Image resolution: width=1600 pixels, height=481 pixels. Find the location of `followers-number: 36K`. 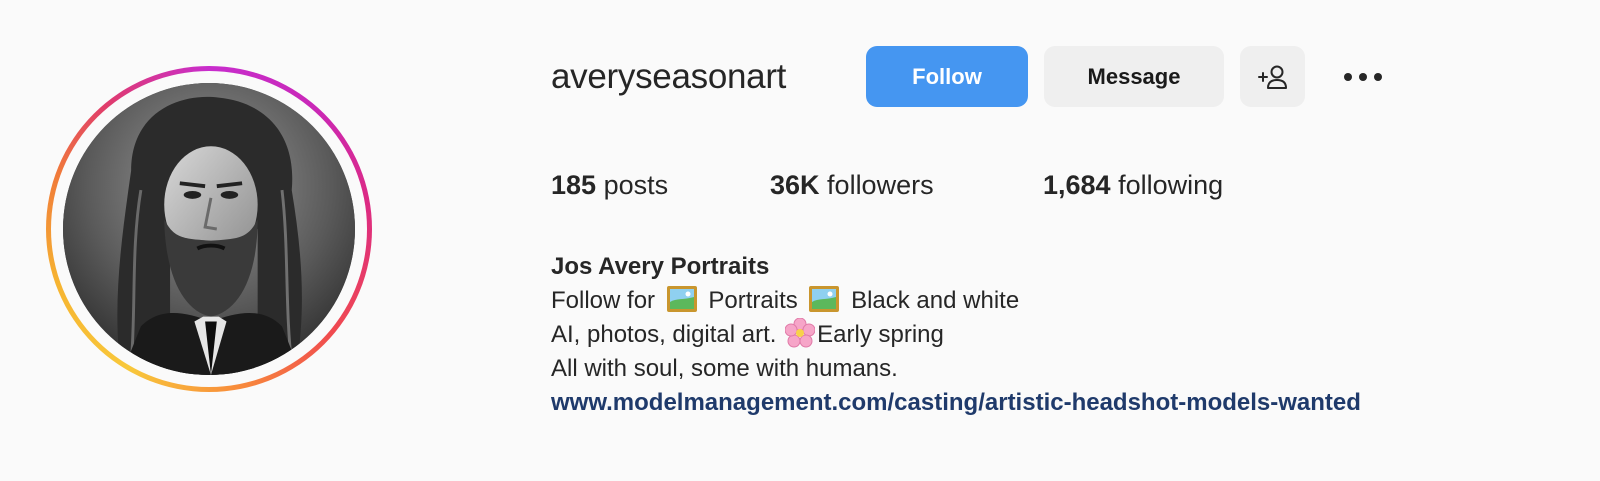

followers-number: 36K is located at coordinates (795, 185).